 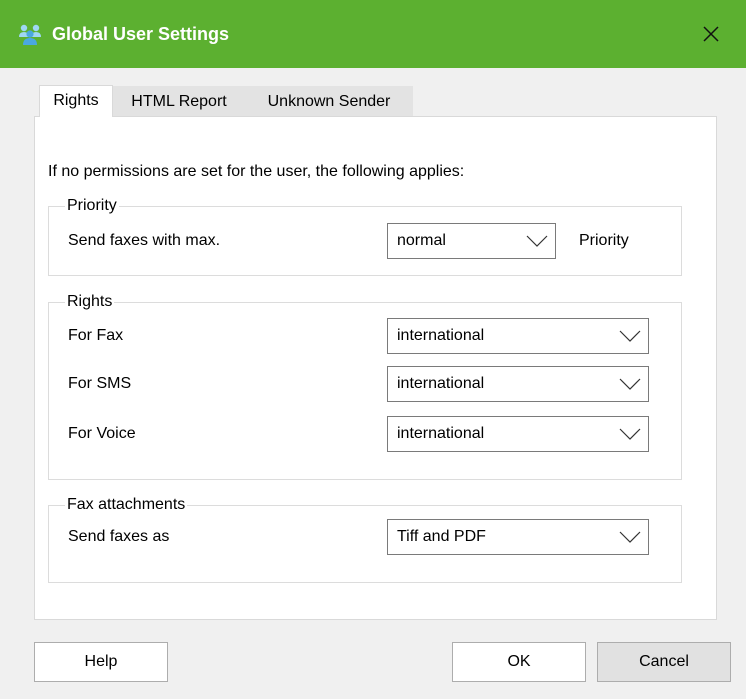 I want to click on help-button-label: Help, so click(x=101, y=661).